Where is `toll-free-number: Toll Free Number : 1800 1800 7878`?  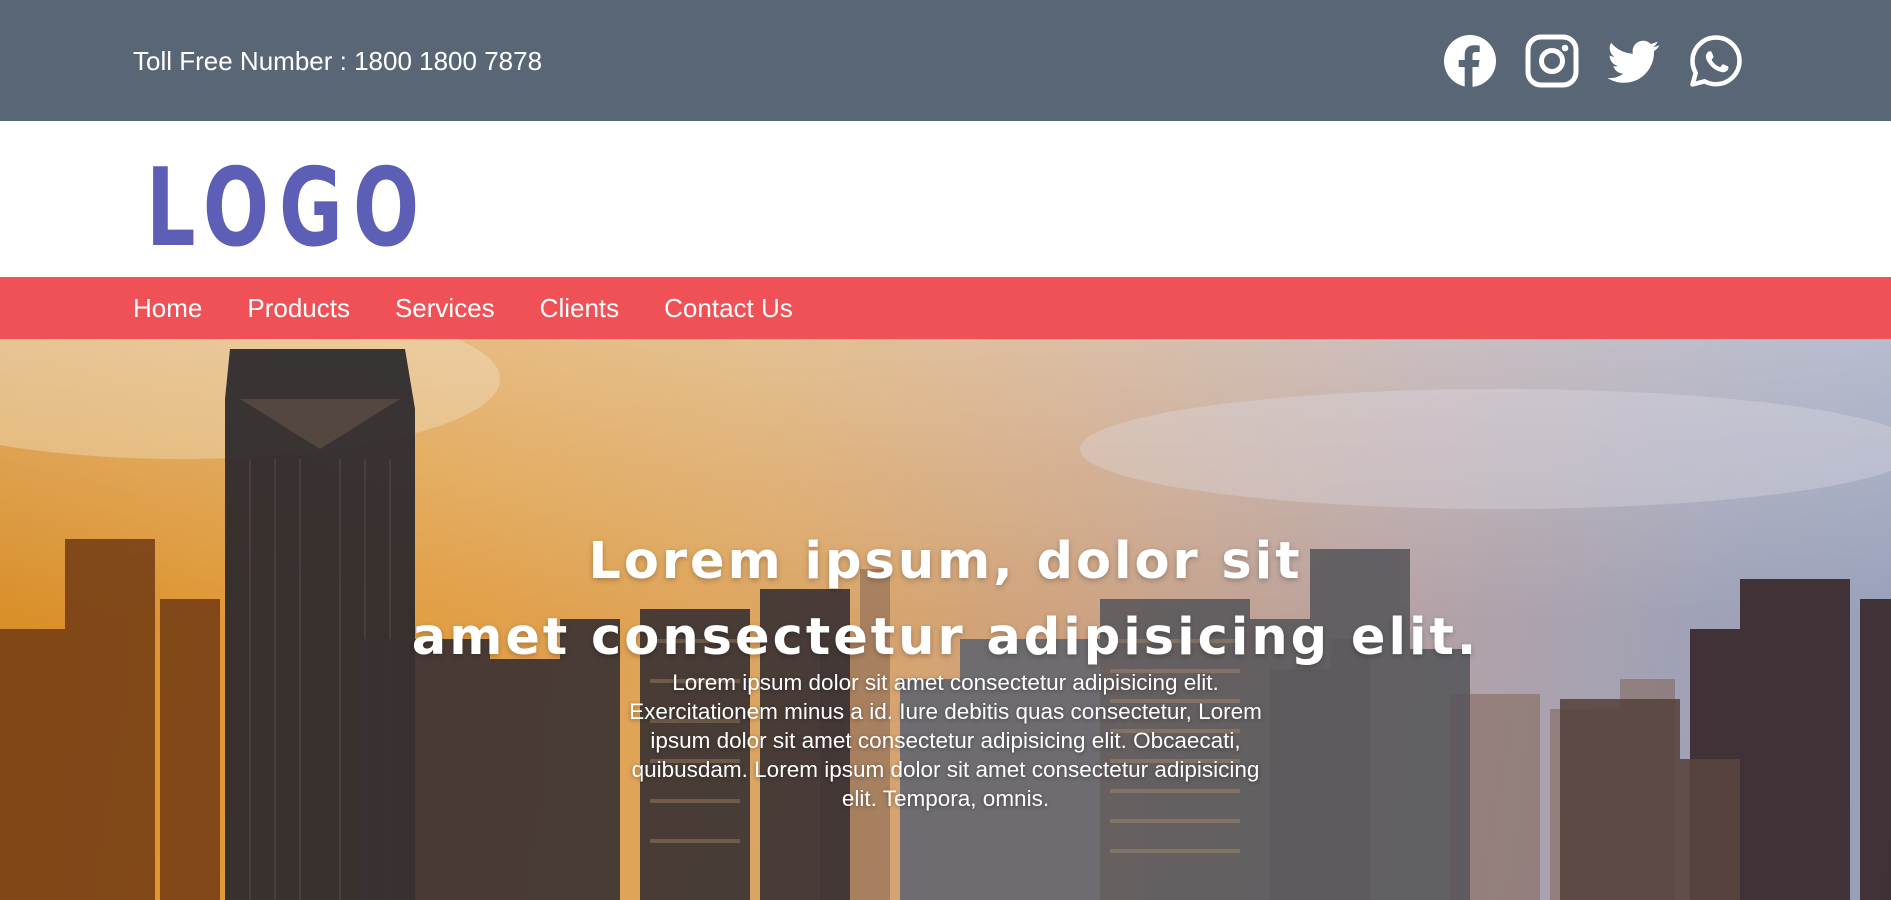 toll-free-number: Toll Free Number : 1800 1800 7878 is located at coordinates (338, 61).